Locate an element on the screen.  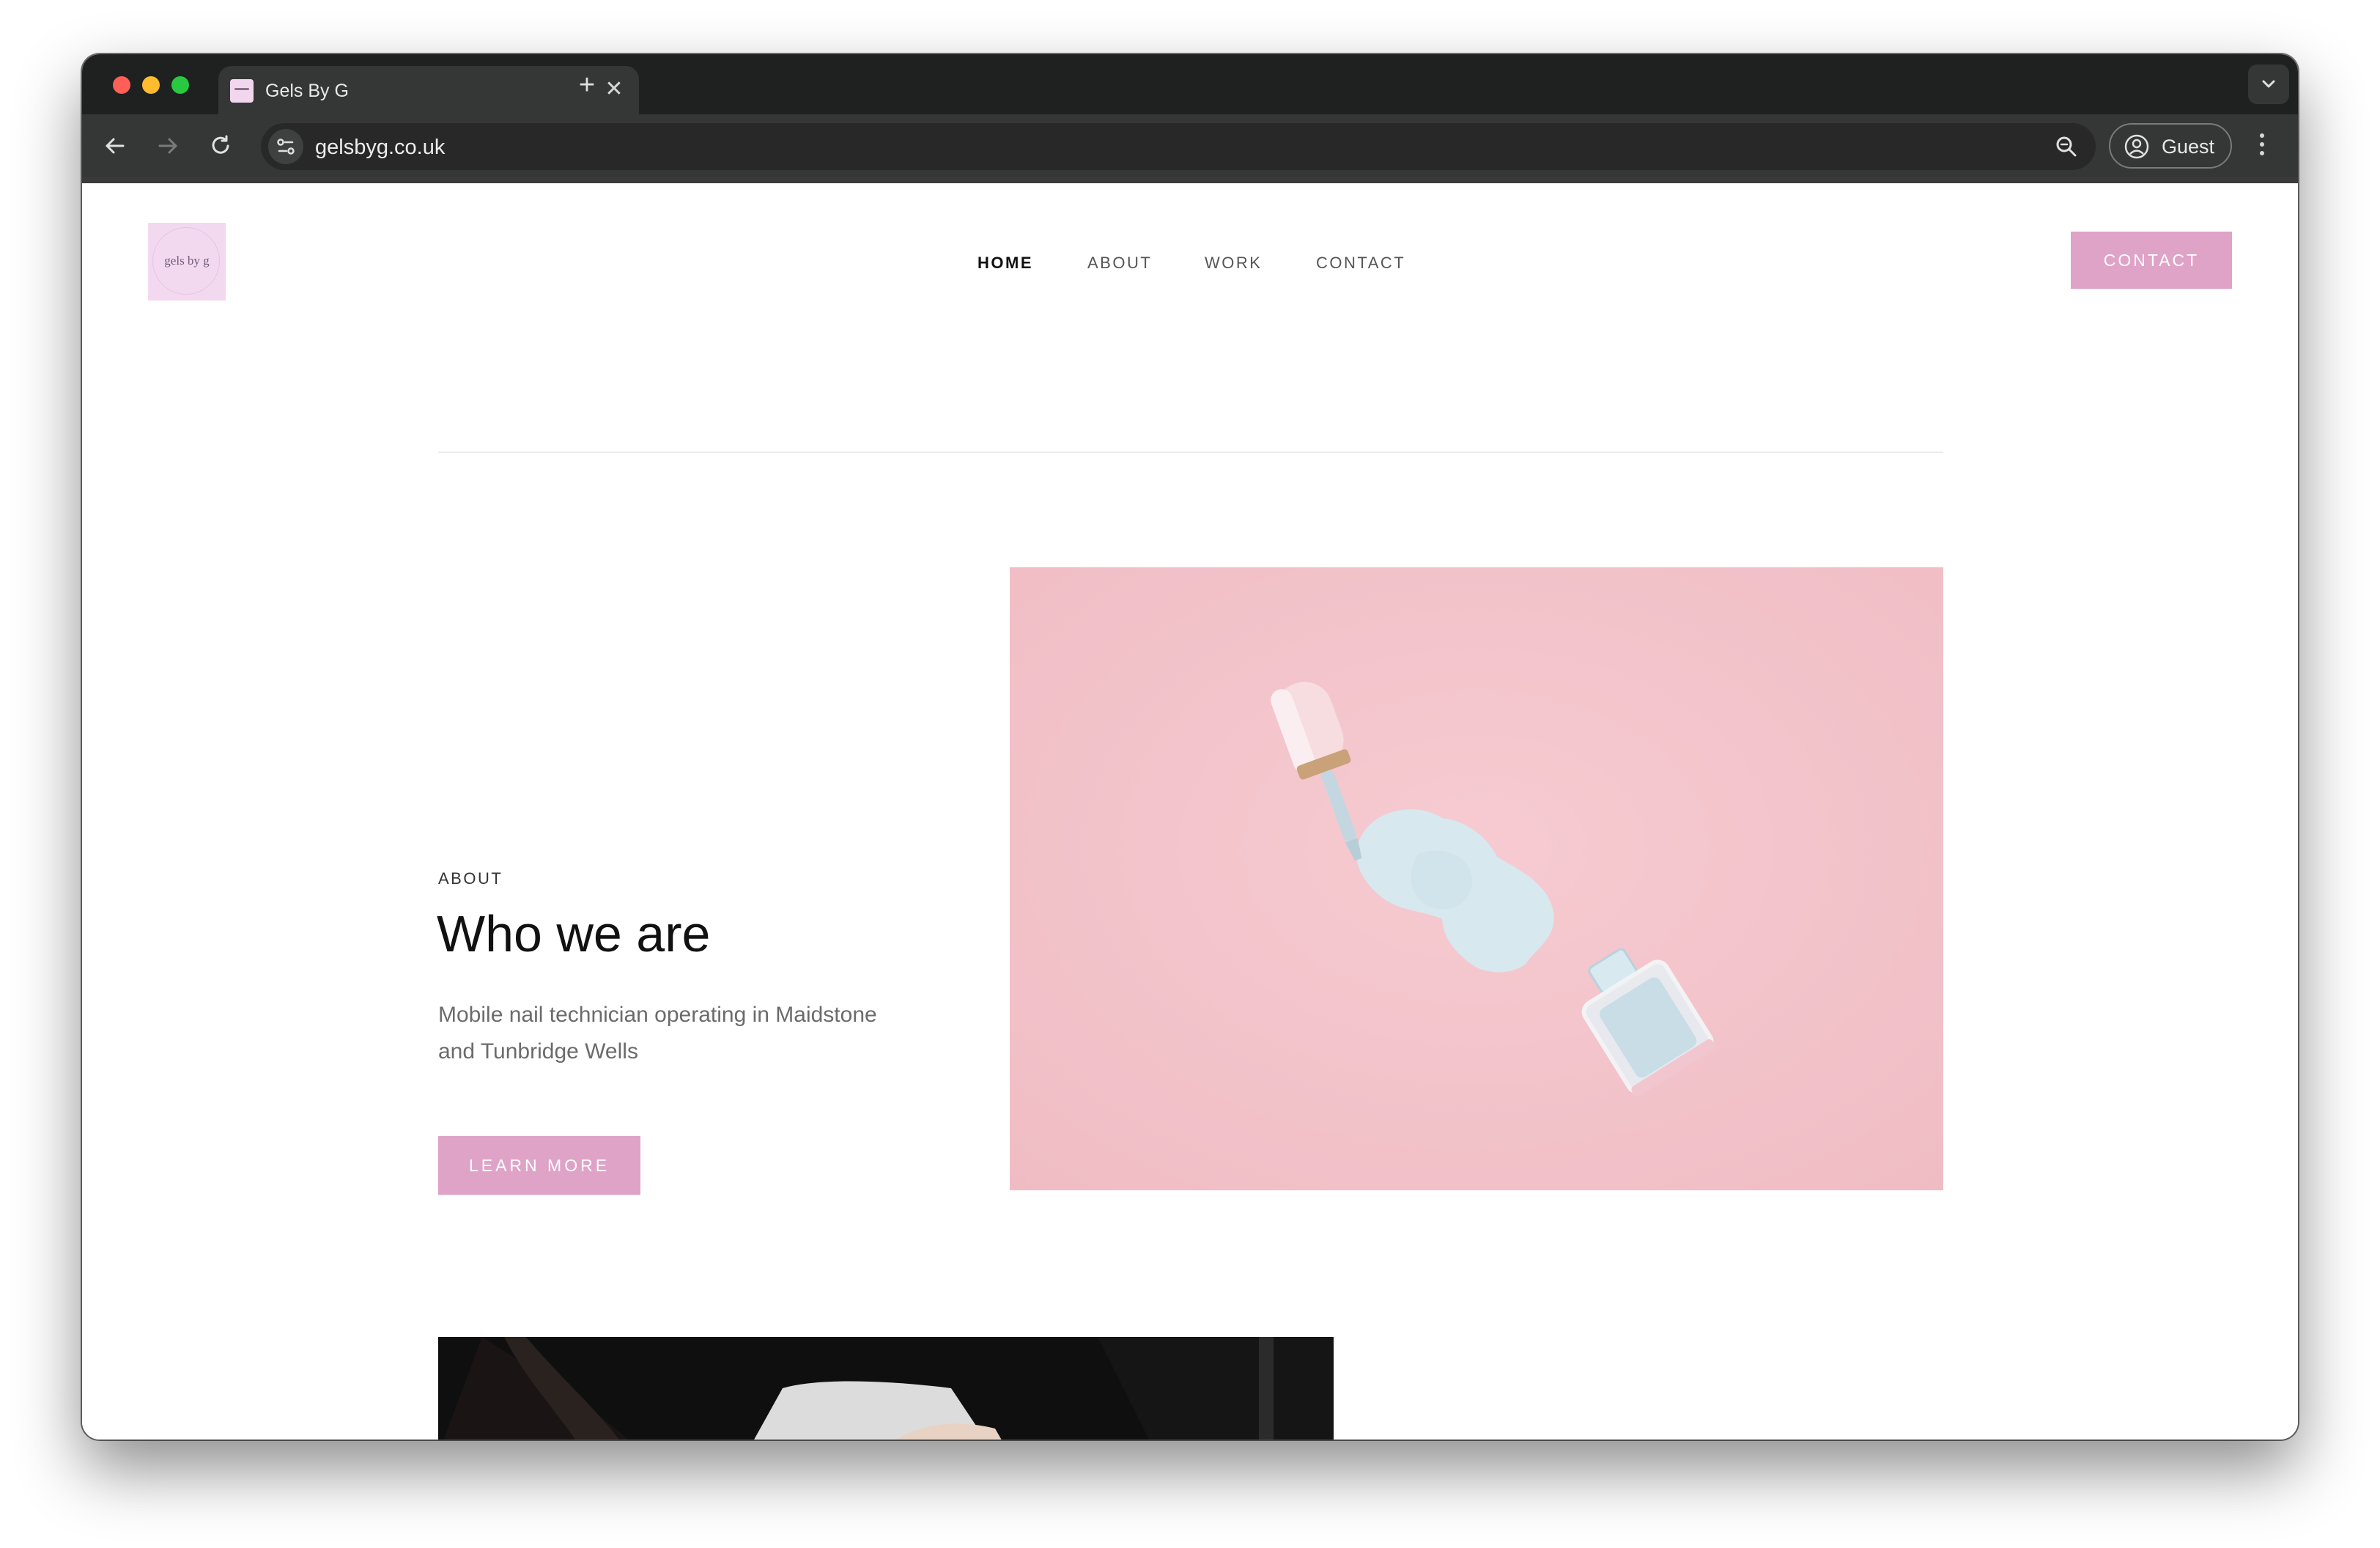
nav-contact: CONTACT is located at coordinates (1360, 263).